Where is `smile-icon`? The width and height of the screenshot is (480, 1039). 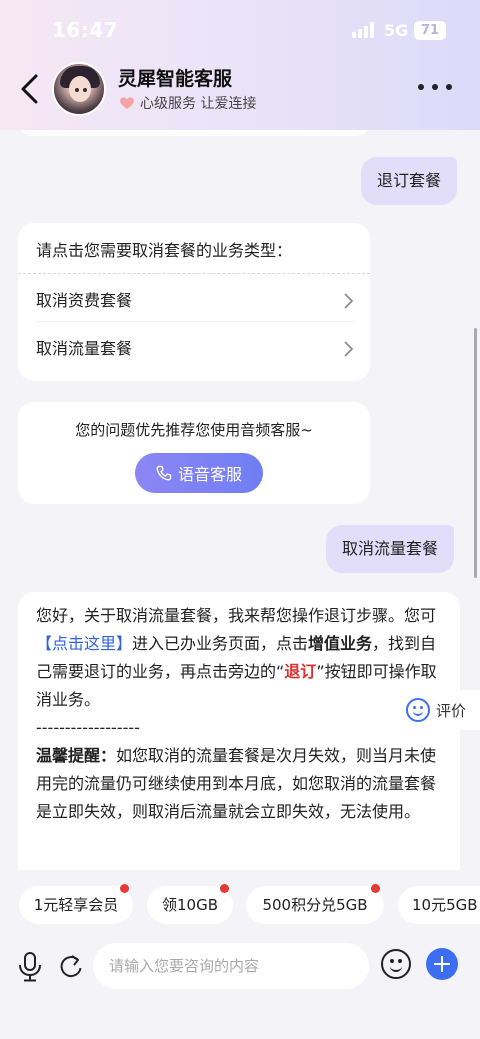
smile-icon is located at coordinates (418, 710).